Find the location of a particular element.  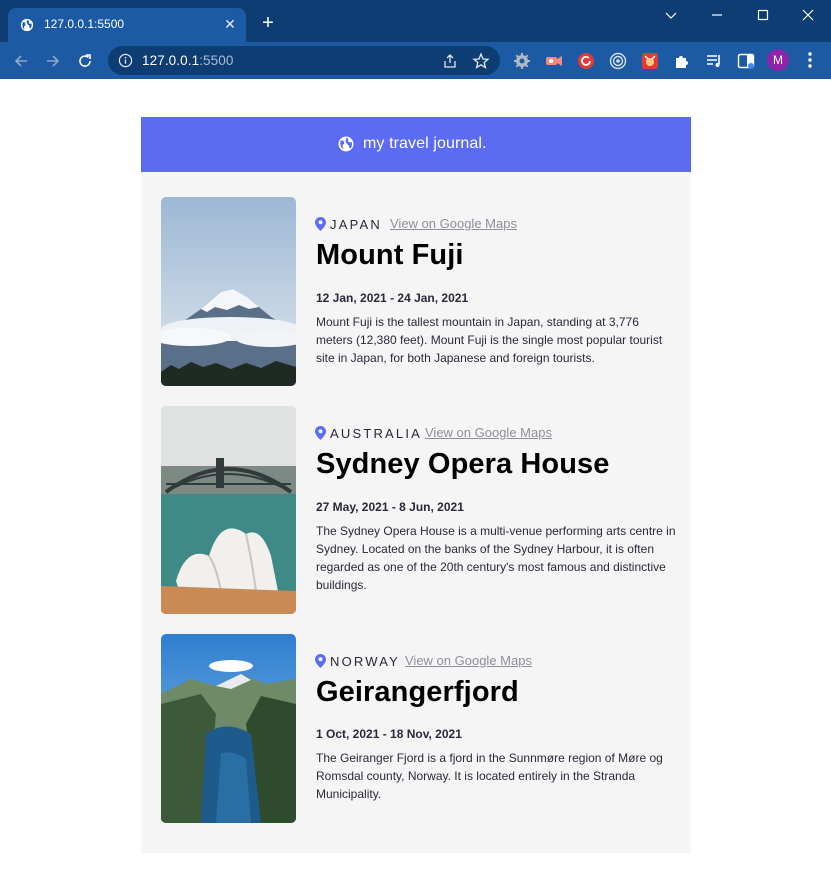

refresh-extension-icon is located at coordinates (586, 61).